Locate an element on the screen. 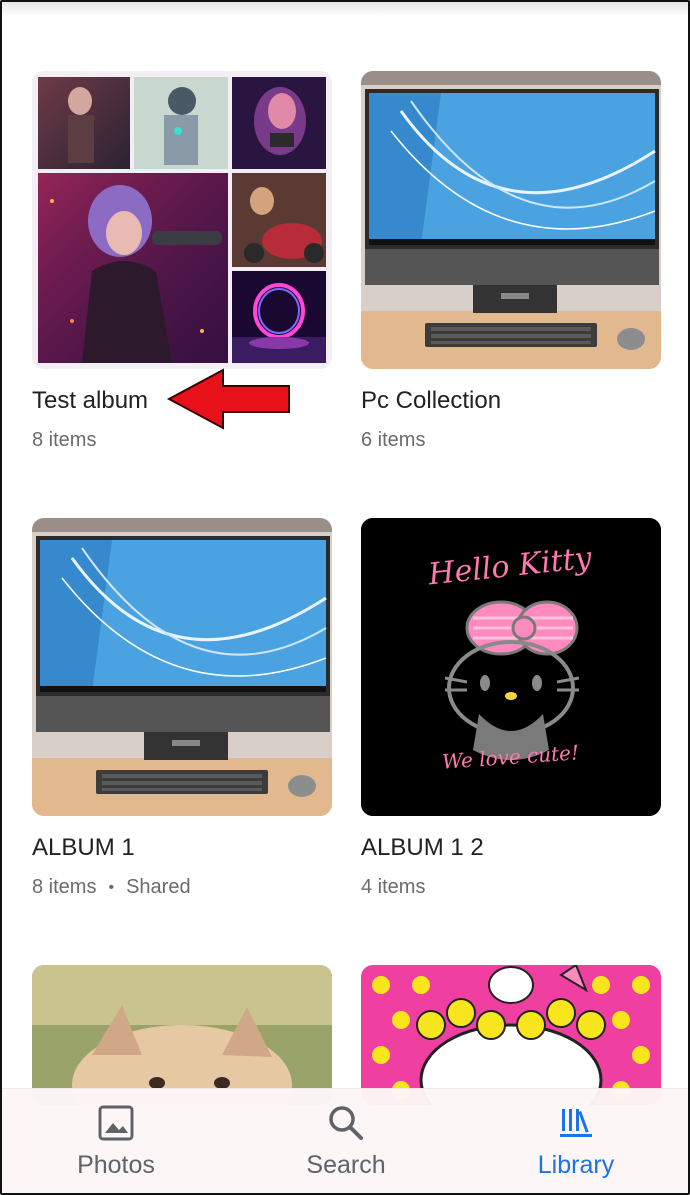  nav-label-photos: Photos is located at coordinates (116, 1165).